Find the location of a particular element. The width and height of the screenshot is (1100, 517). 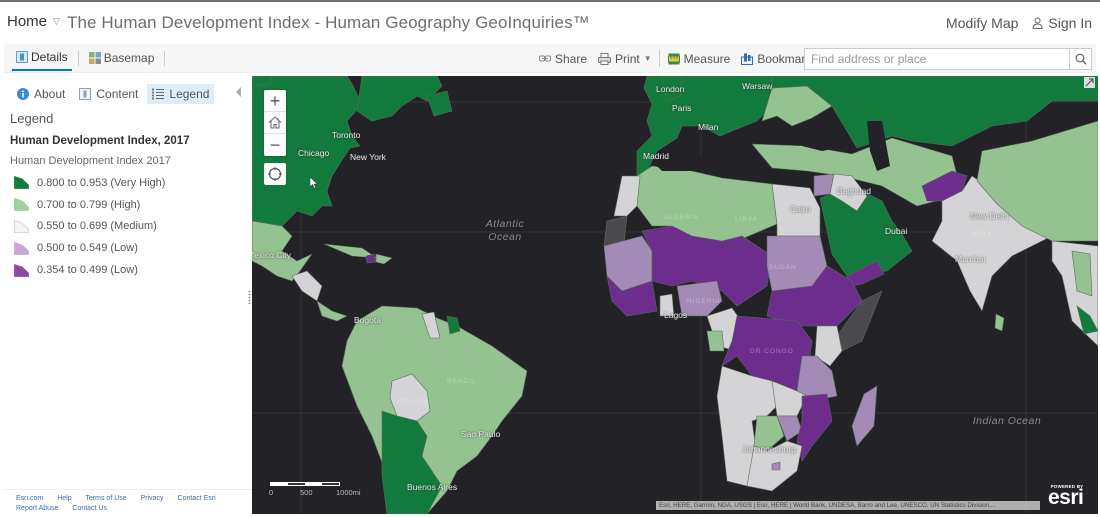

footer-link-privacy: Privacy is located at coordinates (152, 498).